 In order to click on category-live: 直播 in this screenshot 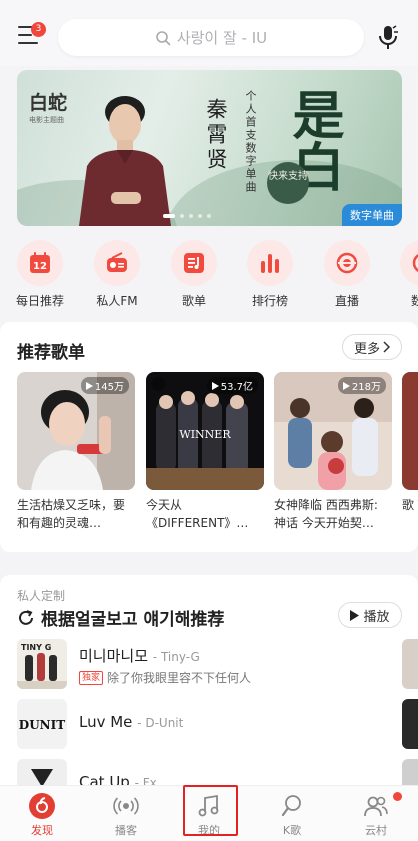, I will do `click(347, 274)`.